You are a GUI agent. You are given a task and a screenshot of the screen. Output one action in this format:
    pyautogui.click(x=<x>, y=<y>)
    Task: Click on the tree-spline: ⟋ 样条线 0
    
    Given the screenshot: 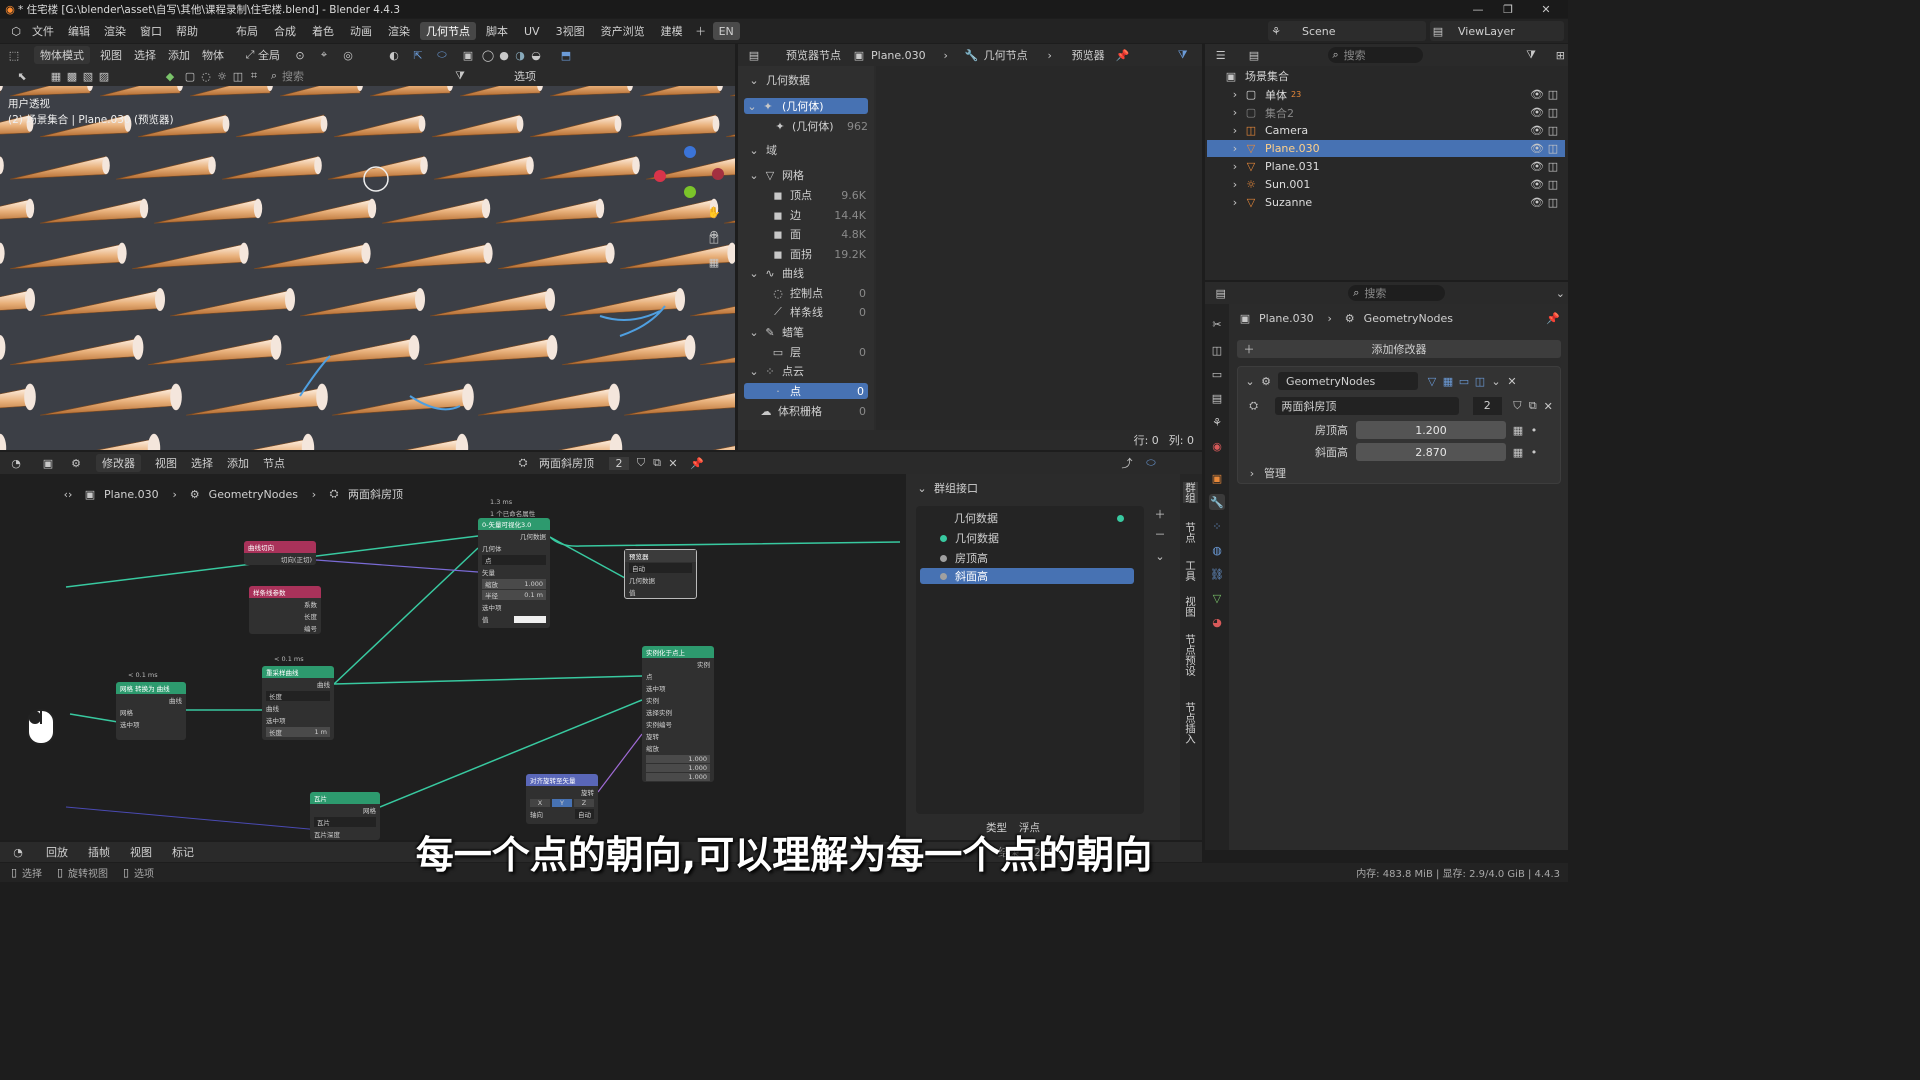 What is the action you would take?
    pyautogui.click(x=818, y=312)
    